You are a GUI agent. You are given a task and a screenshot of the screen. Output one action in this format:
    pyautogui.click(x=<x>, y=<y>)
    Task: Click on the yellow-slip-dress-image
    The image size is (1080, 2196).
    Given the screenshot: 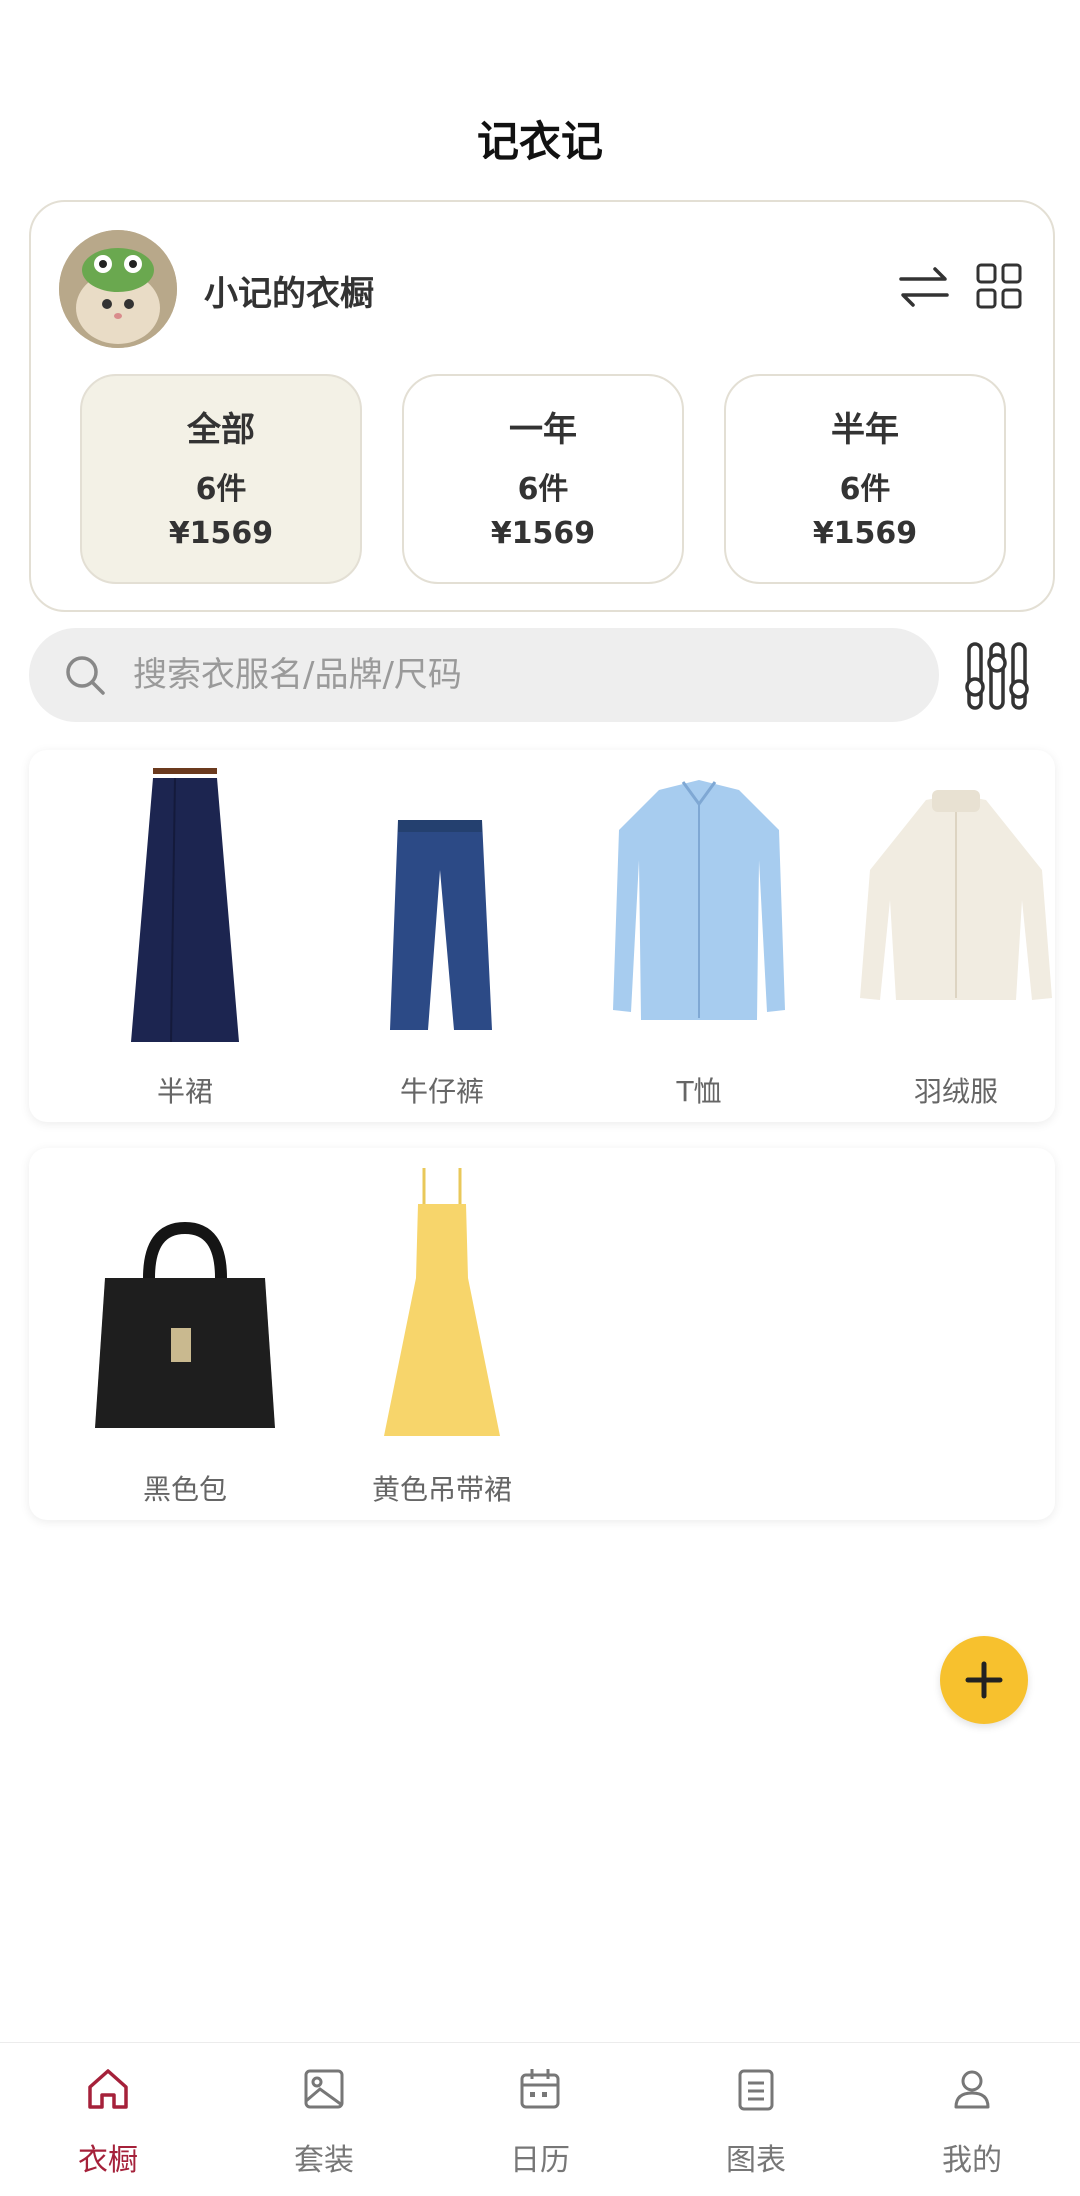 What is the action you would take?
    pyautogui.click(x=442, y=1303)
    